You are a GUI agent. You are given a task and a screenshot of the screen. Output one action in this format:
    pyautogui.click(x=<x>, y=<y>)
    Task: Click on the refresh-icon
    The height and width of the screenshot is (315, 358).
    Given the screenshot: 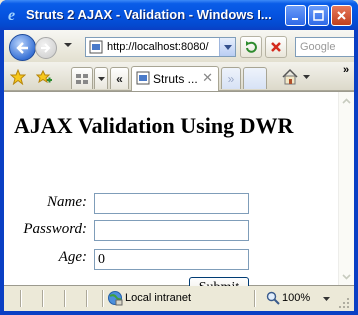 What is the action you would take?
    pyautogui.click(x=251, y=47)
    